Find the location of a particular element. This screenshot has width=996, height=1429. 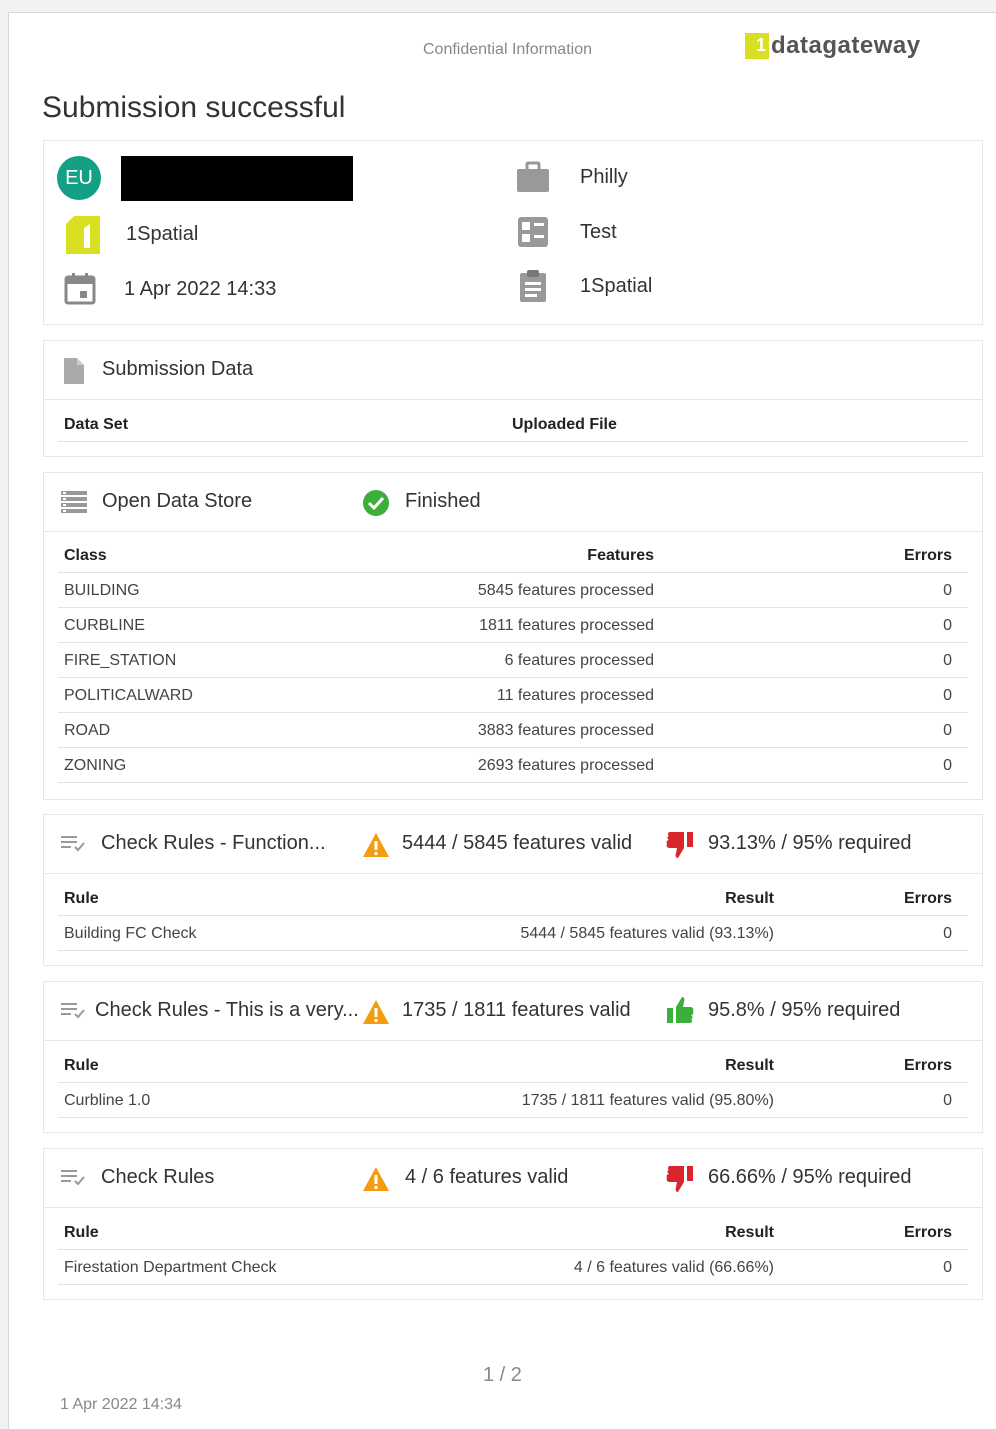

required-summary: 66.66% / 95% required is located at coordinates (810, 1177).